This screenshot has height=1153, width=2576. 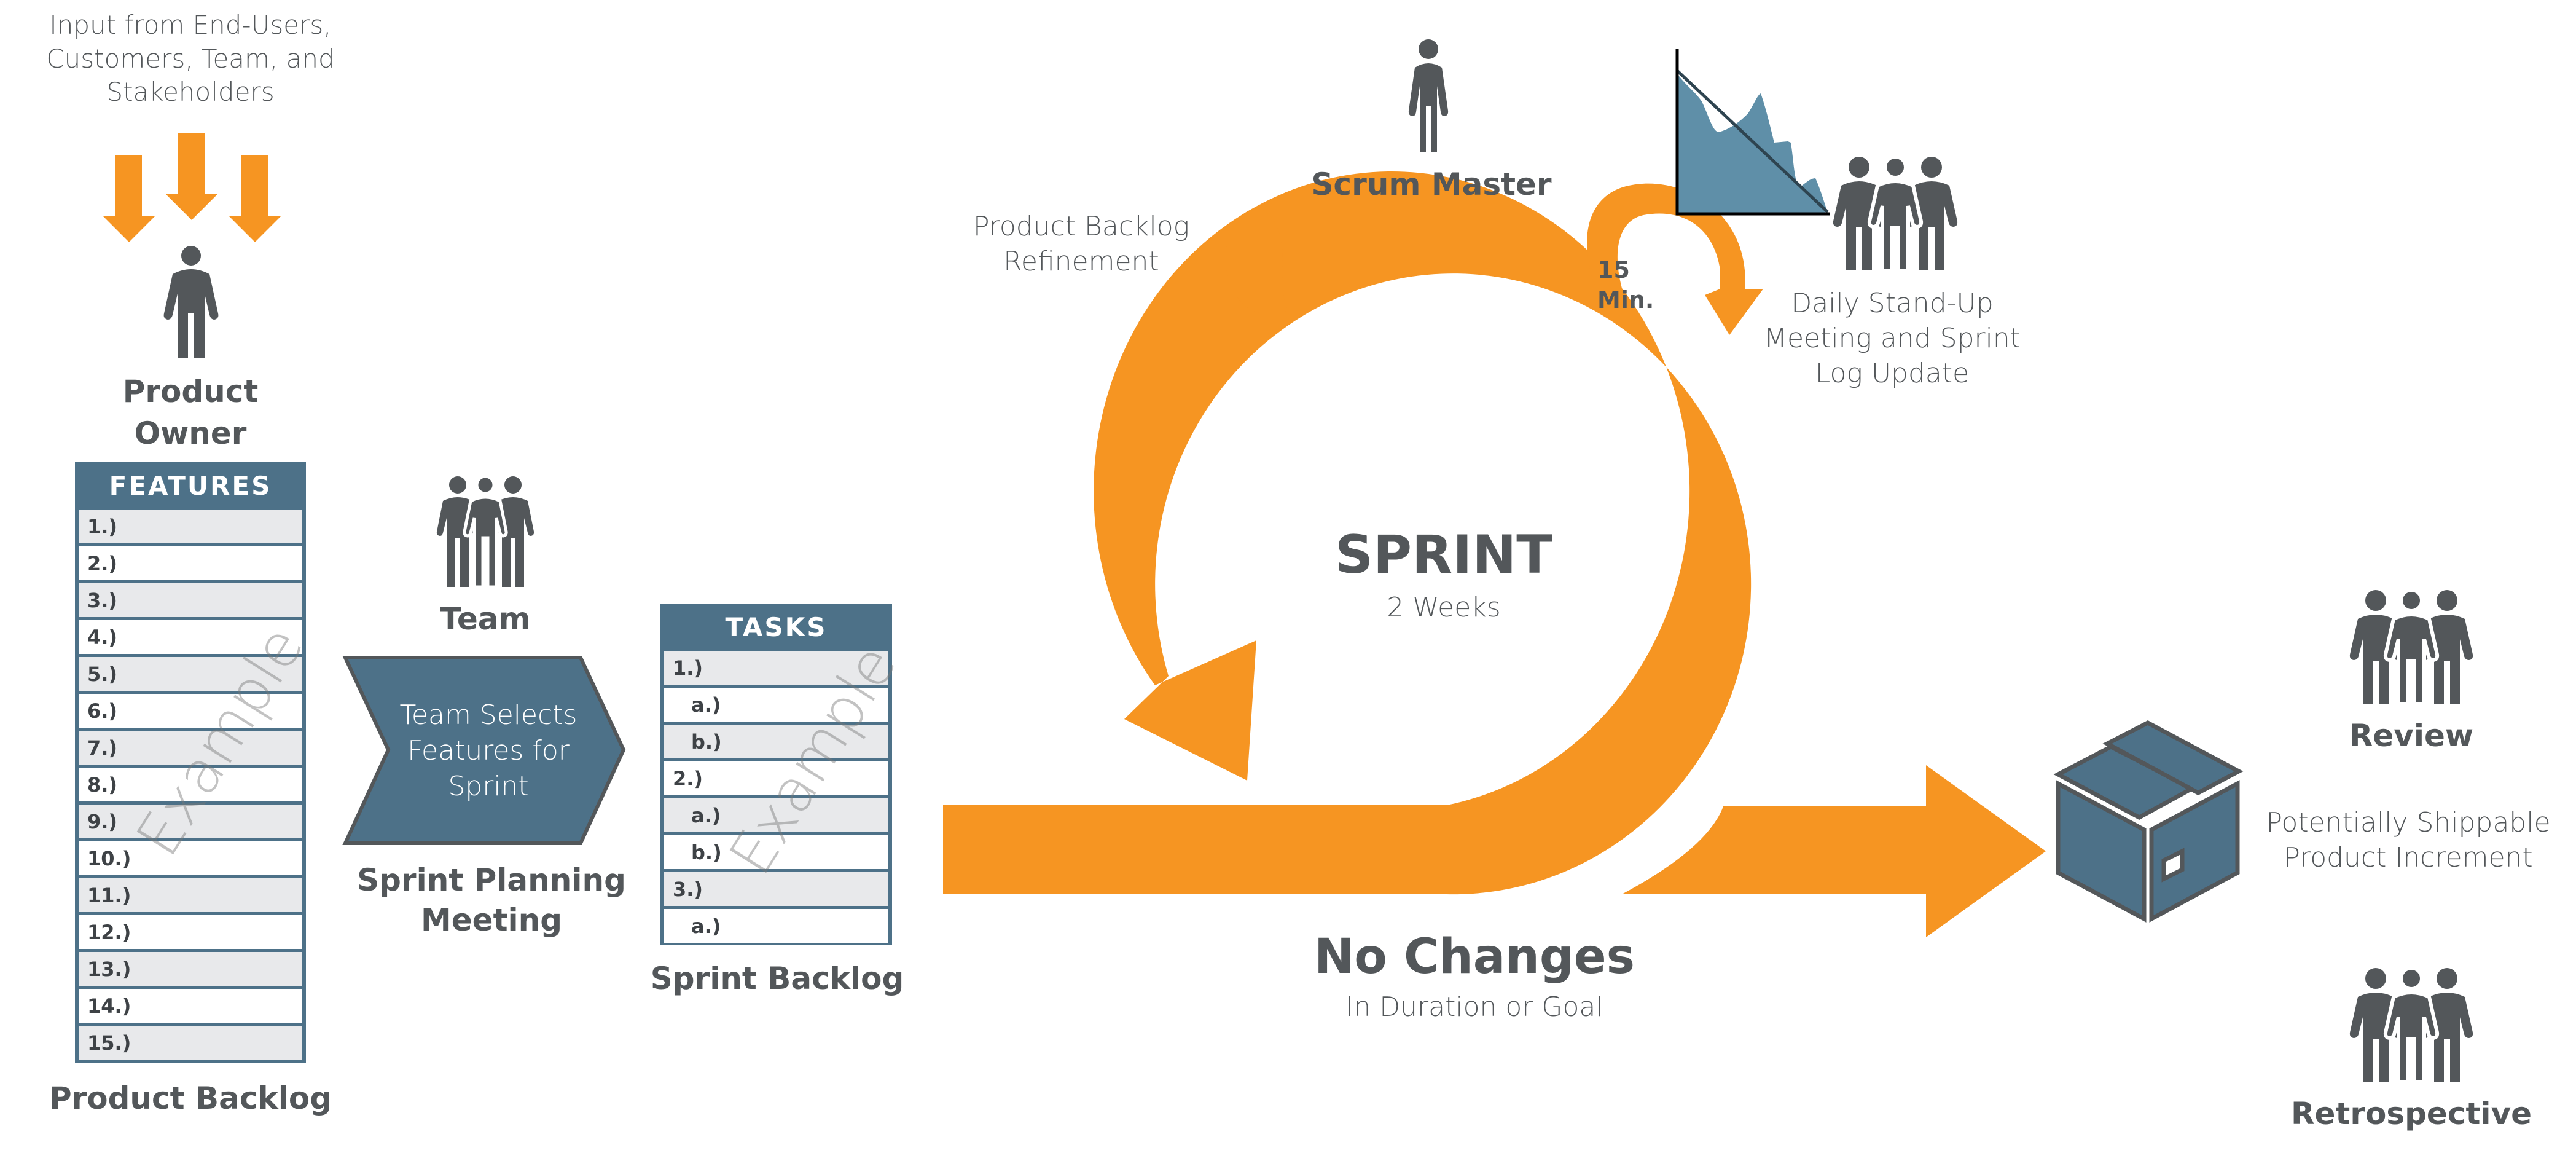 What do you see at coordinates (491, 920) in the screenshot?
I see `caption-line: Meeting` at bounding box center [491, 920].